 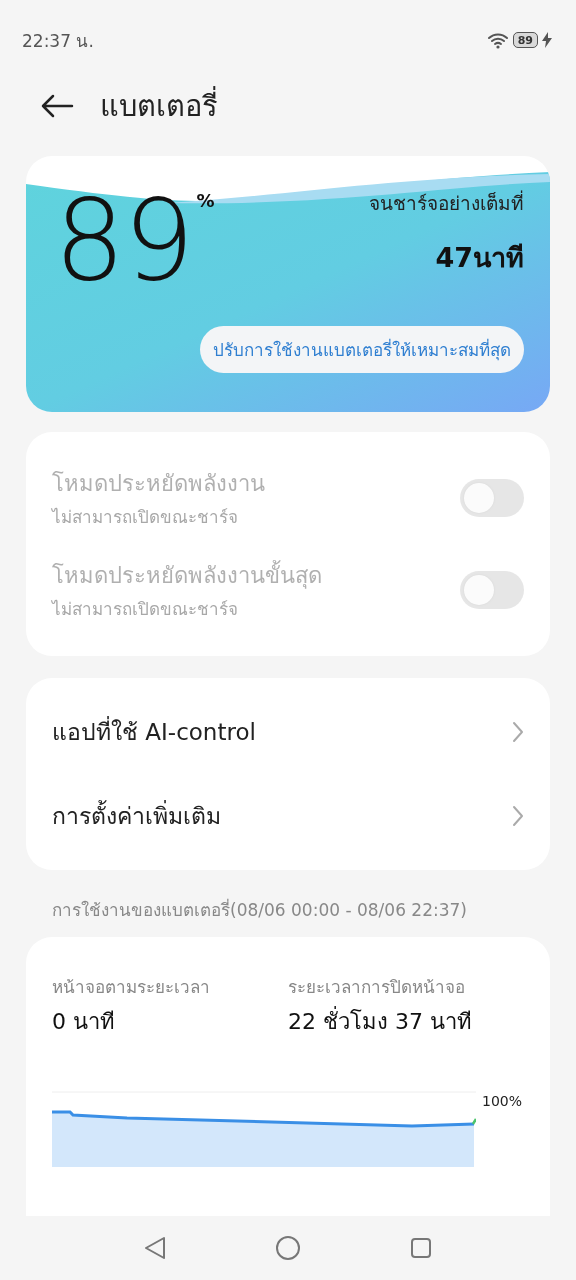 What do you see at coordinates (288, 1248) in the screenshot?
I see `home-icon` at bounding box center [288, 1248].